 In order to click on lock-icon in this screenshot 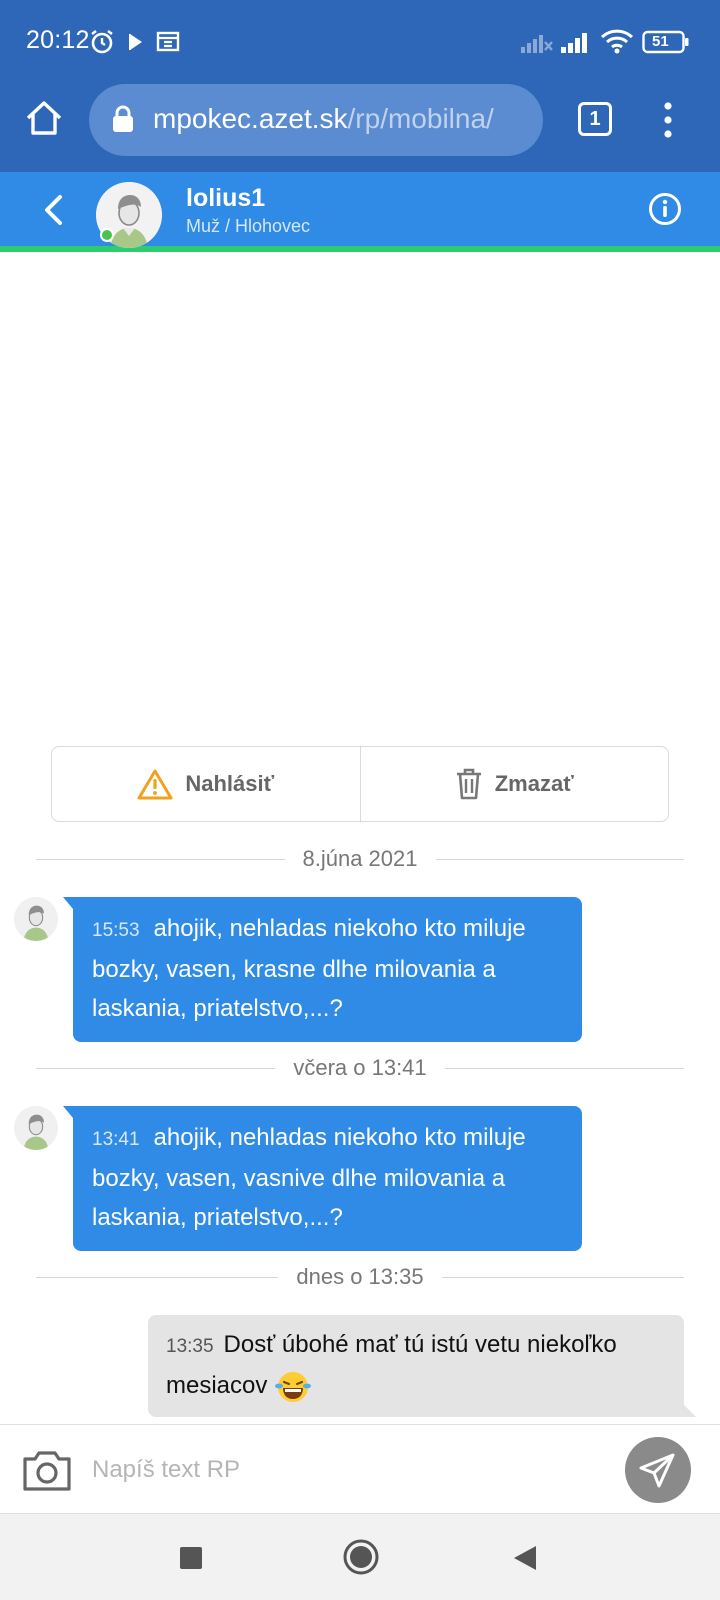, I will do `click(123, 121)`.